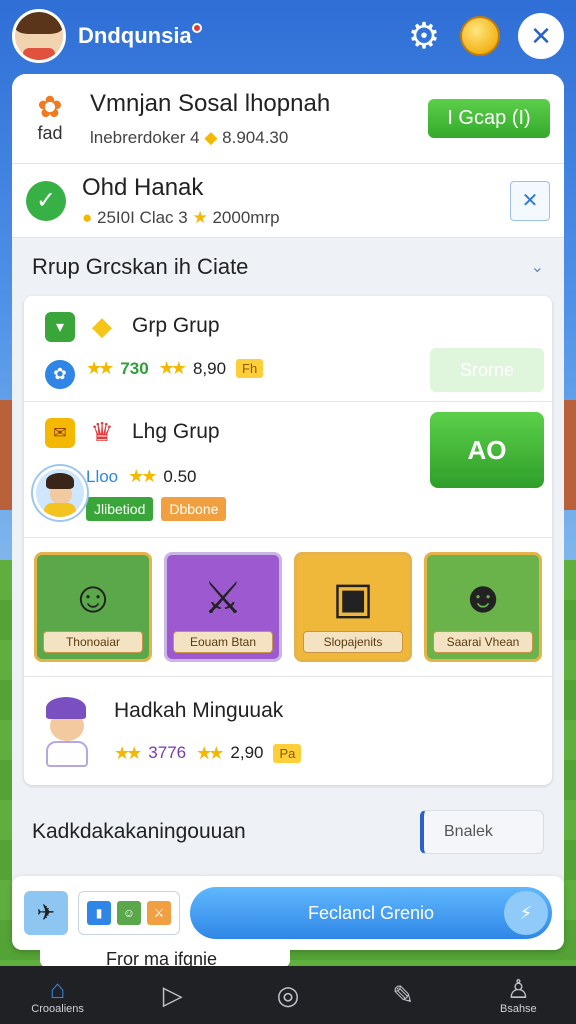 This screenshot has height=1024, width=576. What do you see at coordinates (314, 509) in the screenshot?
I see `group-row-2-tags: Jlibetiod Dbbone` at bounding box center [314, 509].